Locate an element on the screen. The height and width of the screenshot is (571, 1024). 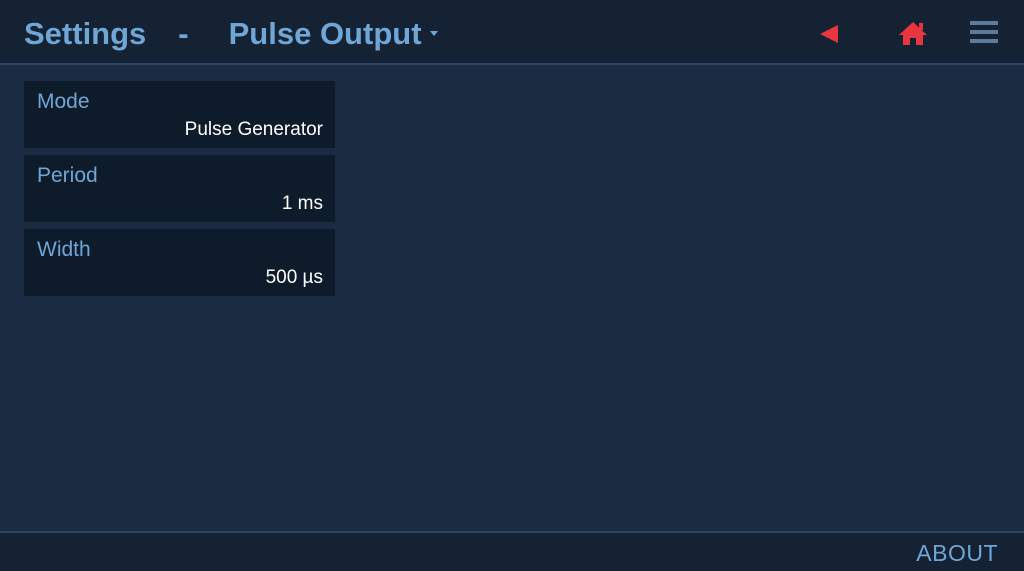
footer-bar: ABOUT is located at coordinates (512, 551).